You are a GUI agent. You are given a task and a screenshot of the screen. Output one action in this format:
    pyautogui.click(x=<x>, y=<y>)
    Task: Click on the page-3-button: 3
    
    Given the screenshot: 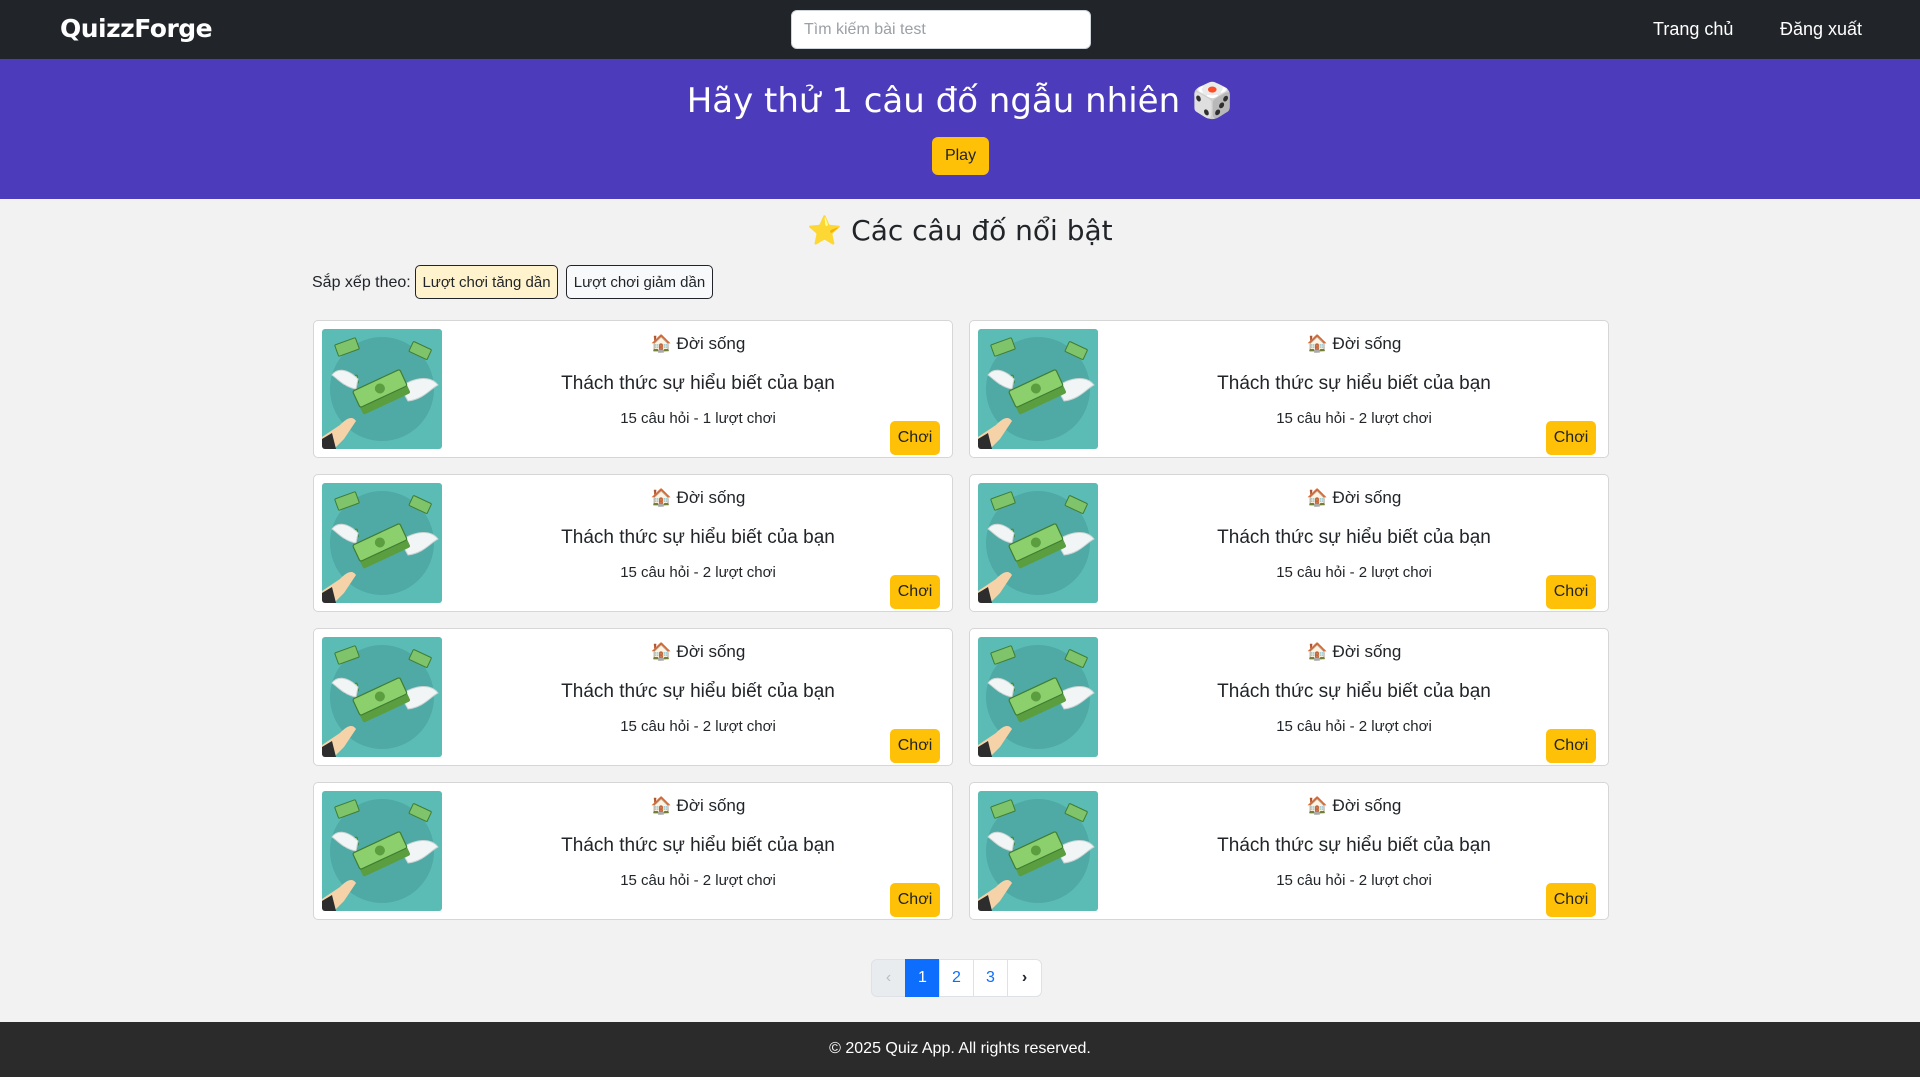 What is the action you would take?
    pyautogui.click(x=990, y=978)
    